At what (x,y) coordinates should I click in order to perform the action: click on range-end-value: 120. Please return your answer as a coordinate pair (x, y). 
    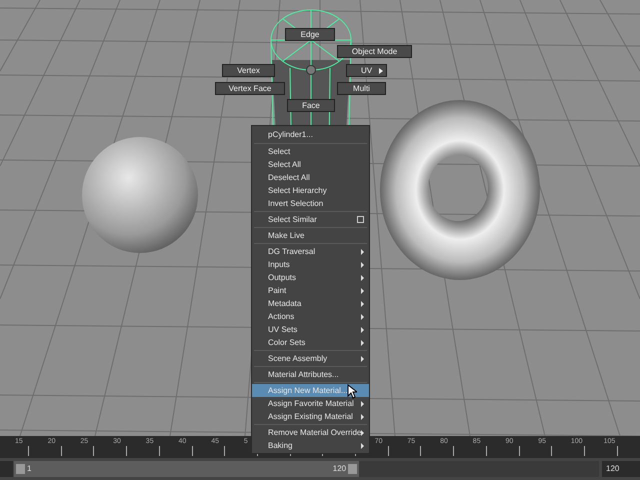
    Looking at the image, I should click on (339, 469).